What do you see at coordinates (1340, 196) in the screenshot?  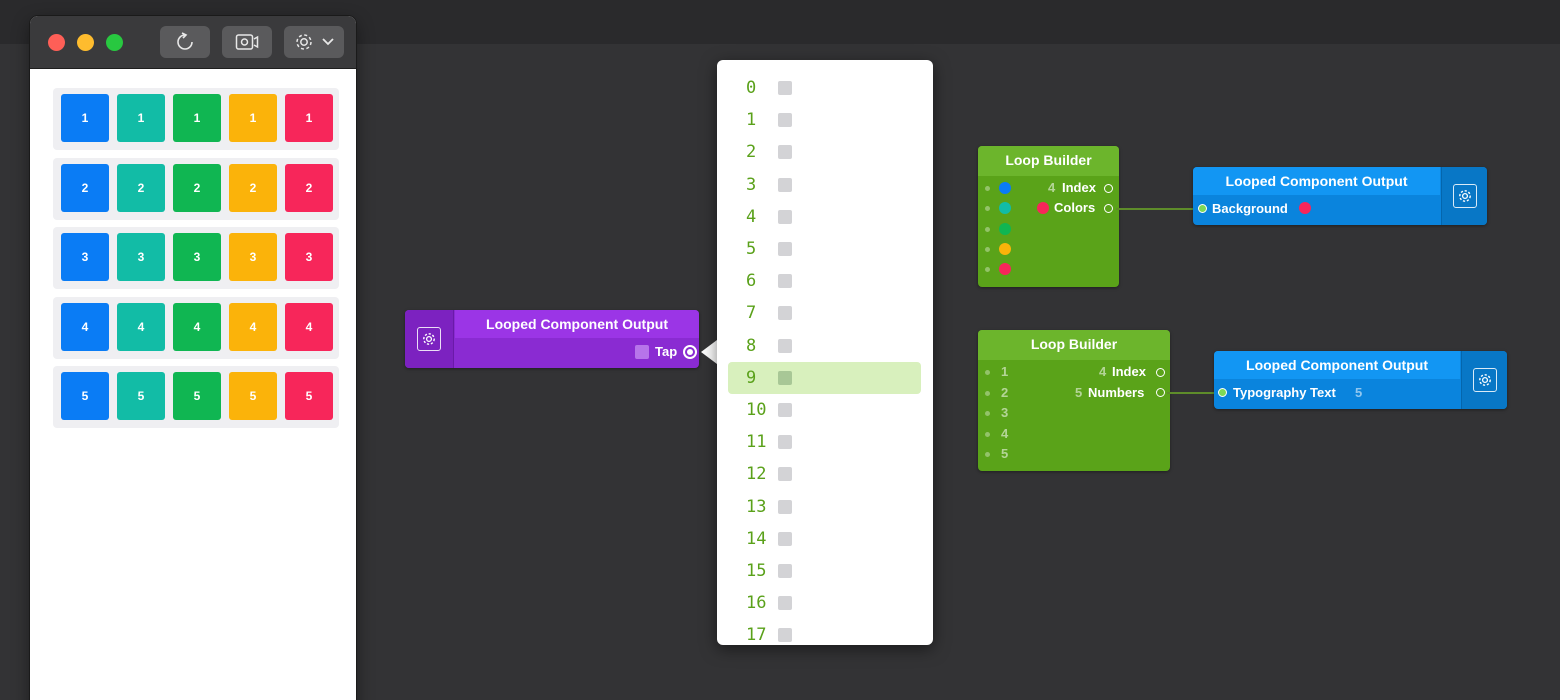 I see `background-output-node: Looped Component Output Background` at bounding box center [1340, 196].